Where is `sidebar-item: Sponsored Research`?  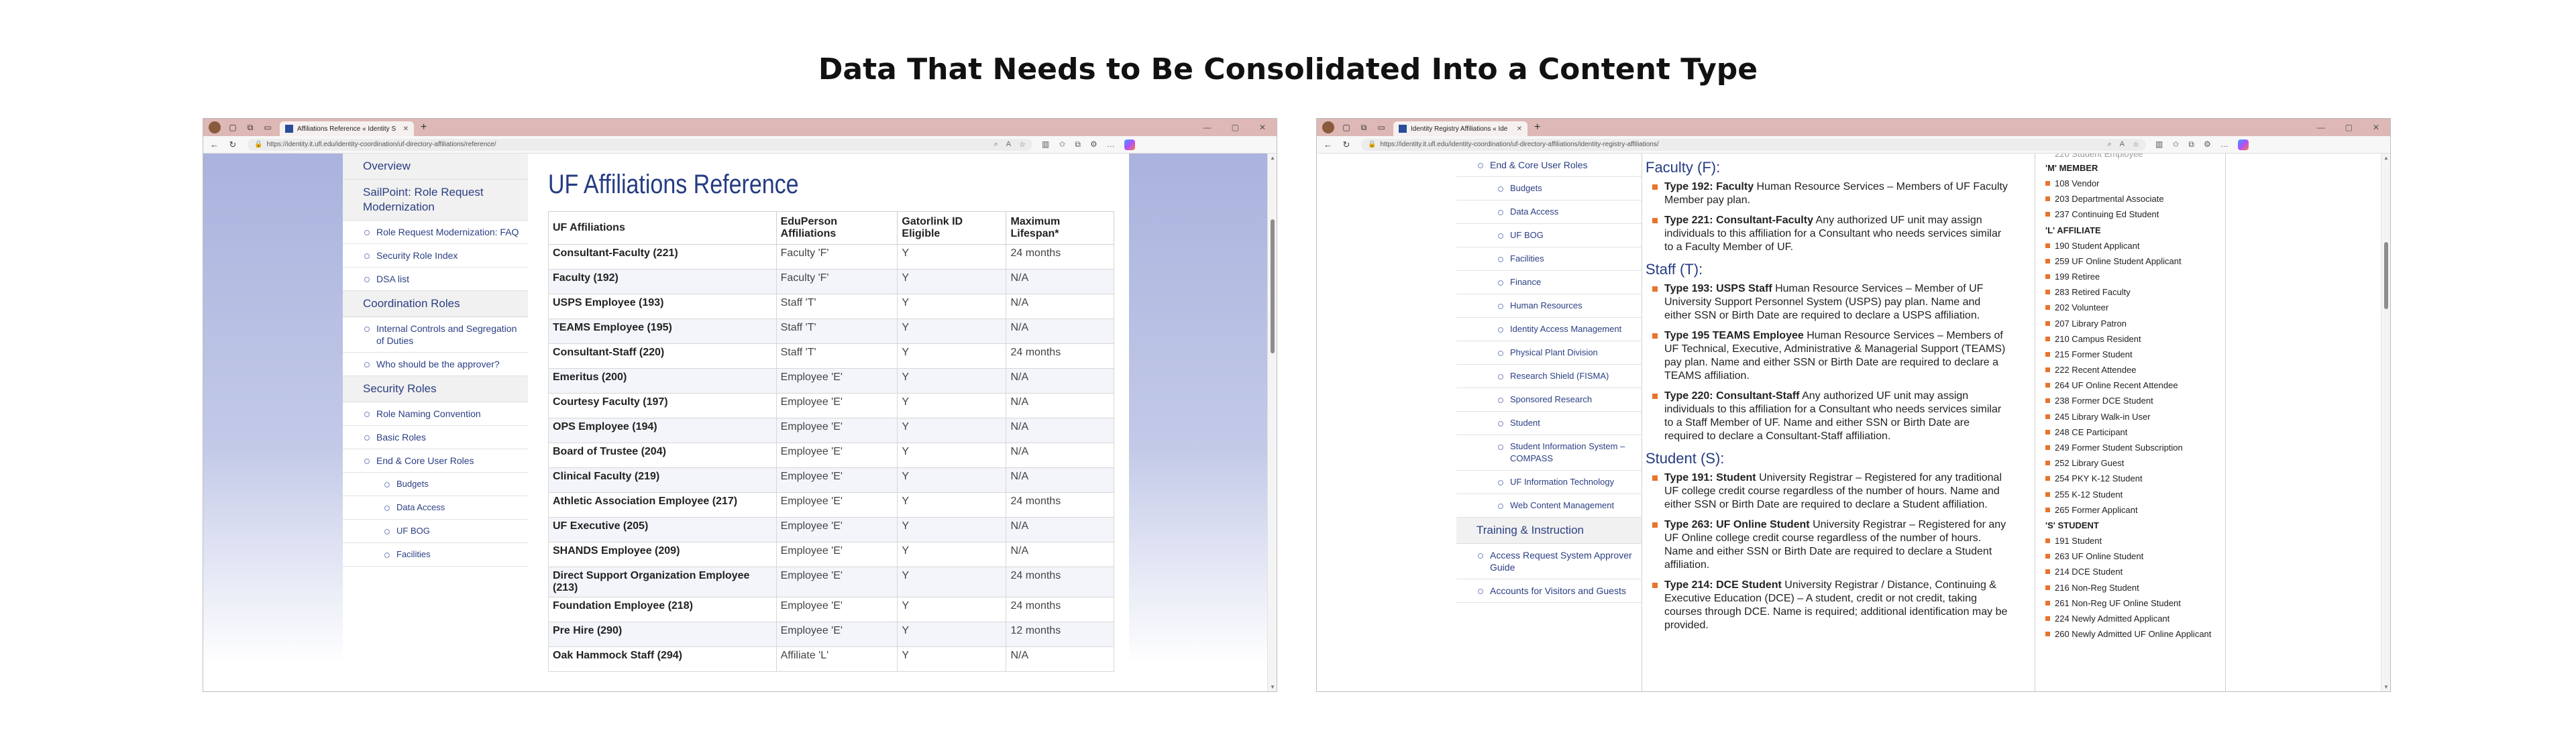
sidebar-item: Sponsored Research is located at coordinates (1549, 400).